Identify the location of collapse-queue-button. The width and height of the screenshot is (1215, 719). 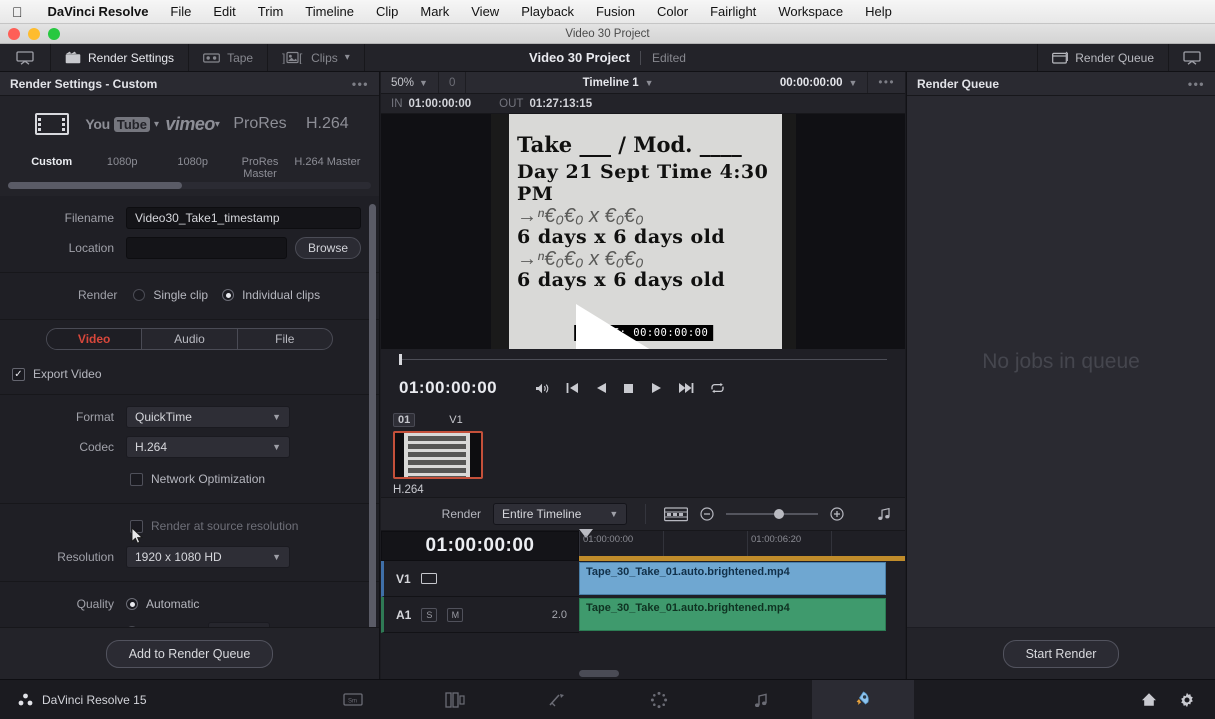
(1191, 57).